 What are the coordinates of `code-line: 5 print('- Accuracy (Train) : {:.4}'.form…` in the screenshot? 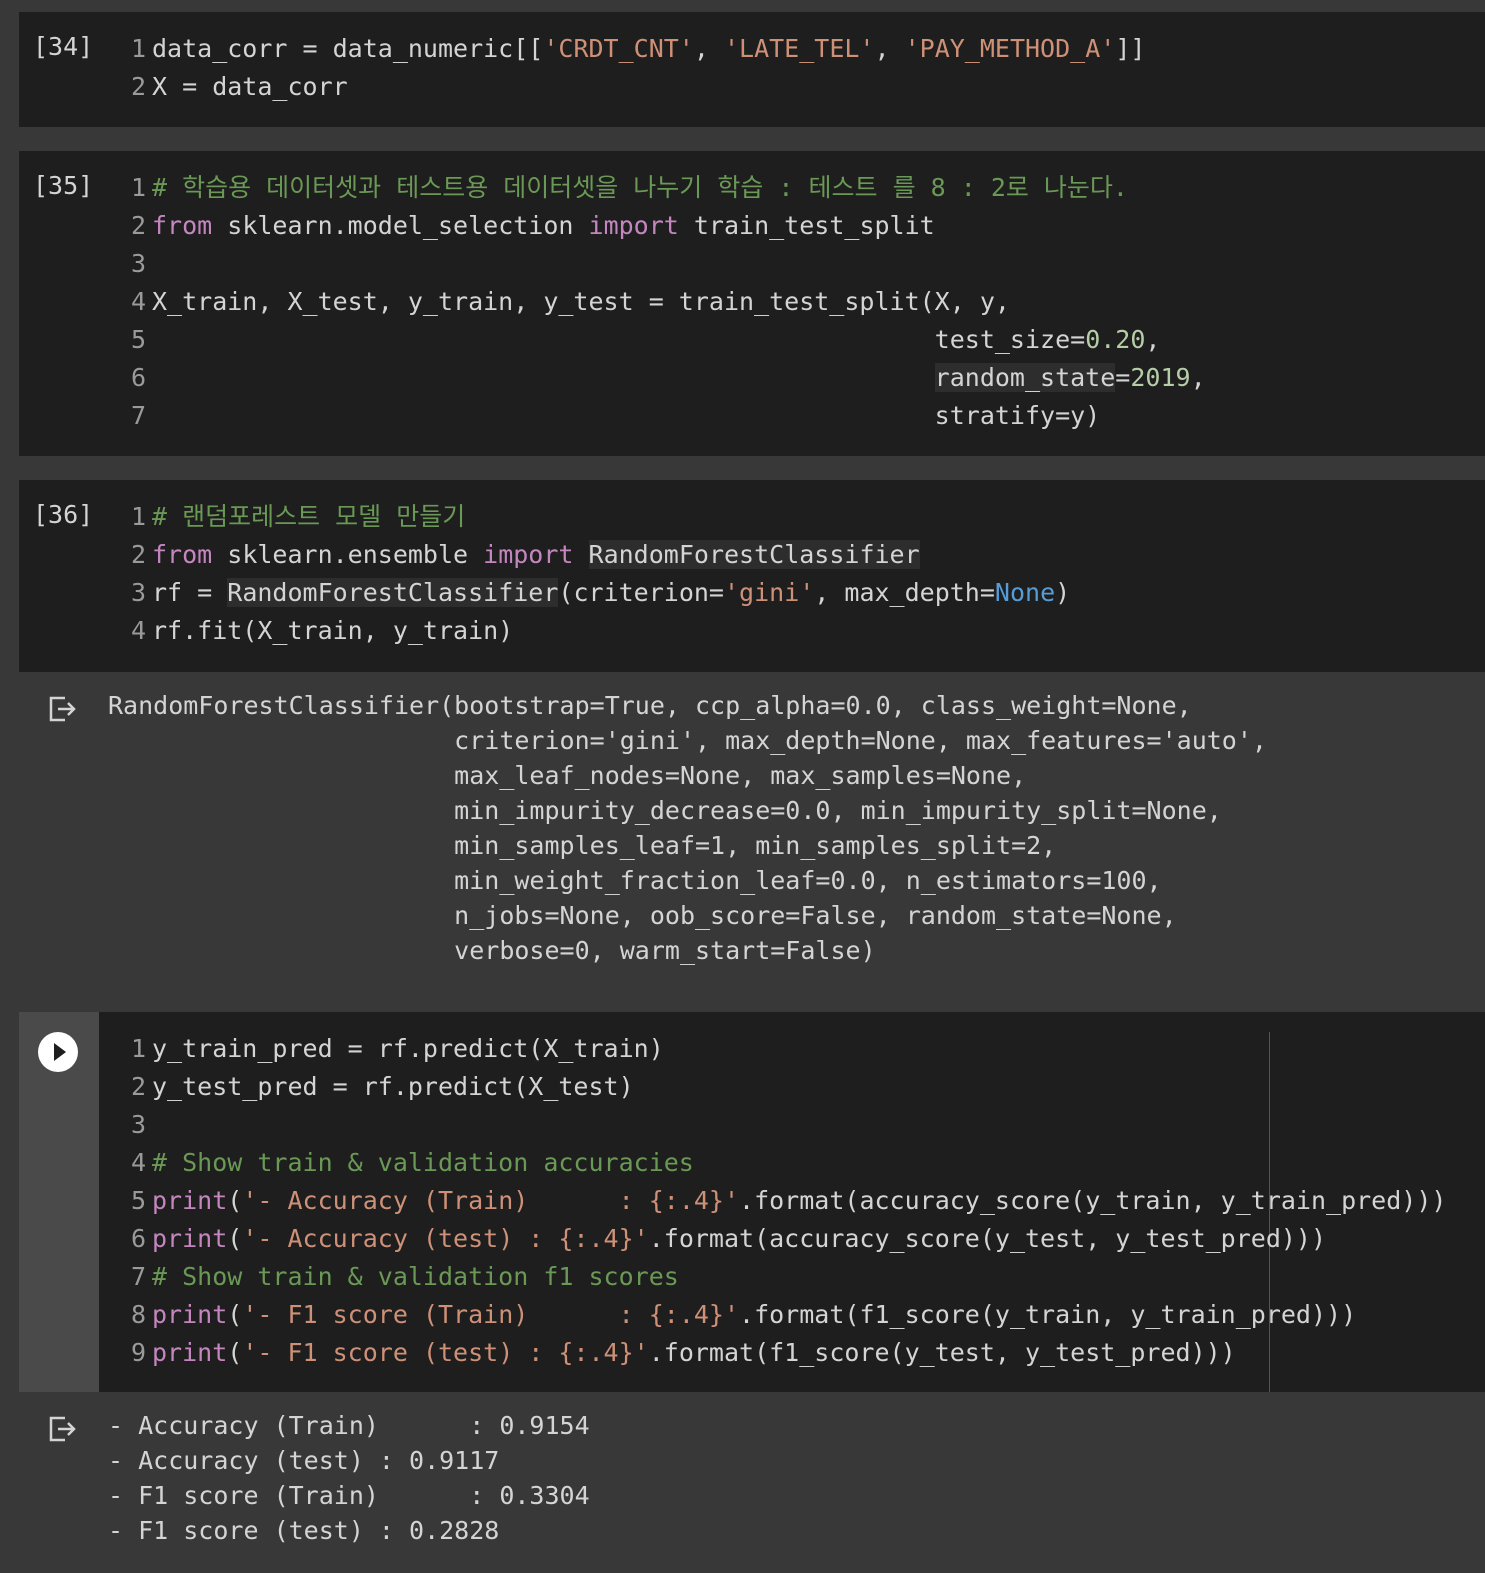 It's located at (804, 1201).